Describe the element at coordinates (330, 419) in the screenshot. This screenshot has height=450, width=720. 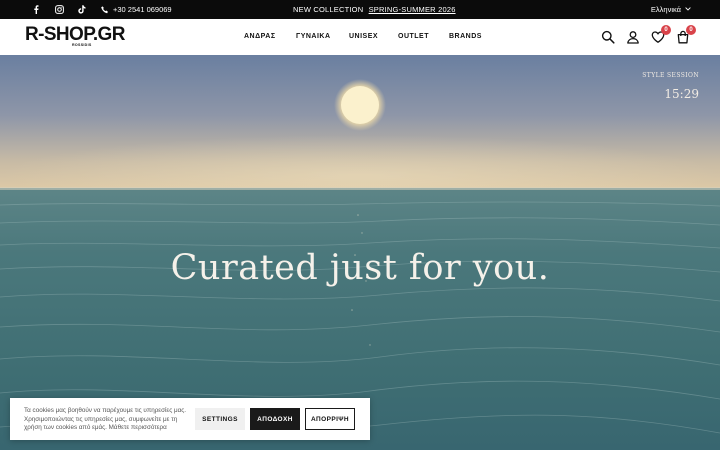
I see `cookie-reject-button: ΑΠΟΡΡΙΨΗ` at that location.